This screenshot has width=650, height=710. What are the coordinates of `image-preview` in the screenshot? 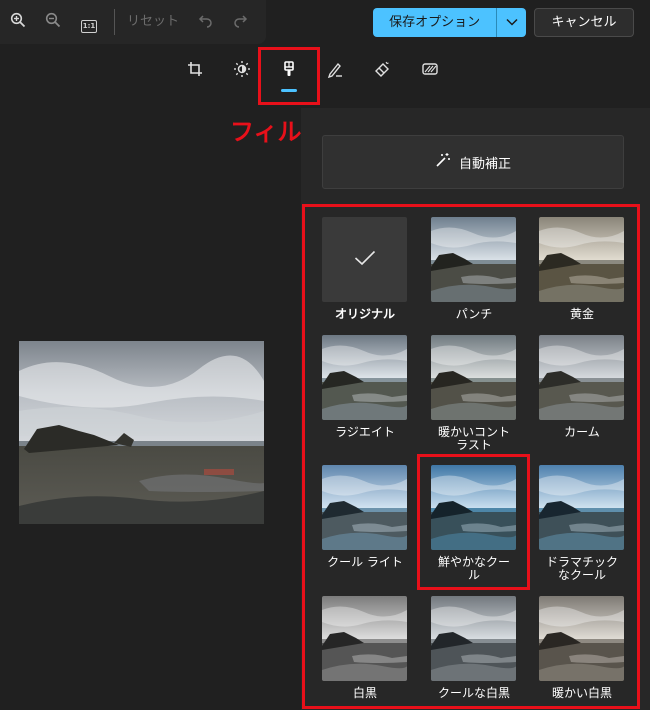 It's located at (141, 432).